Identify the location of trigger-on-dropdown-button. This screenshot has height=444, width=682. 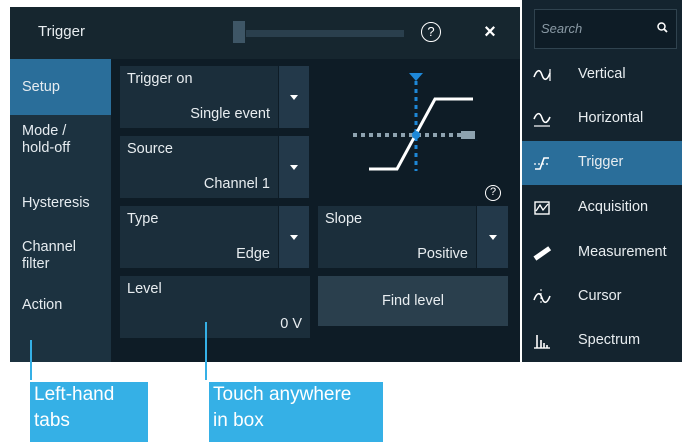
(294, 97).